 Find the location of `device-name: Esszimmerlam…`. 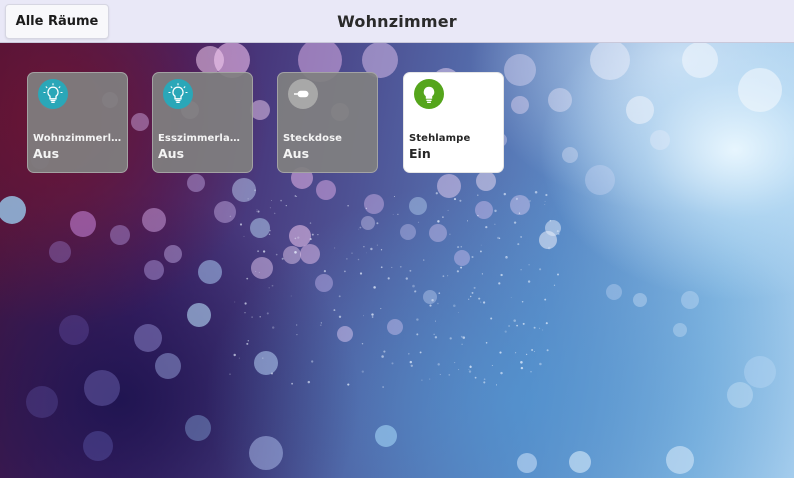

device-name: Esszimmerlam… is located at coordinates (203, 138).